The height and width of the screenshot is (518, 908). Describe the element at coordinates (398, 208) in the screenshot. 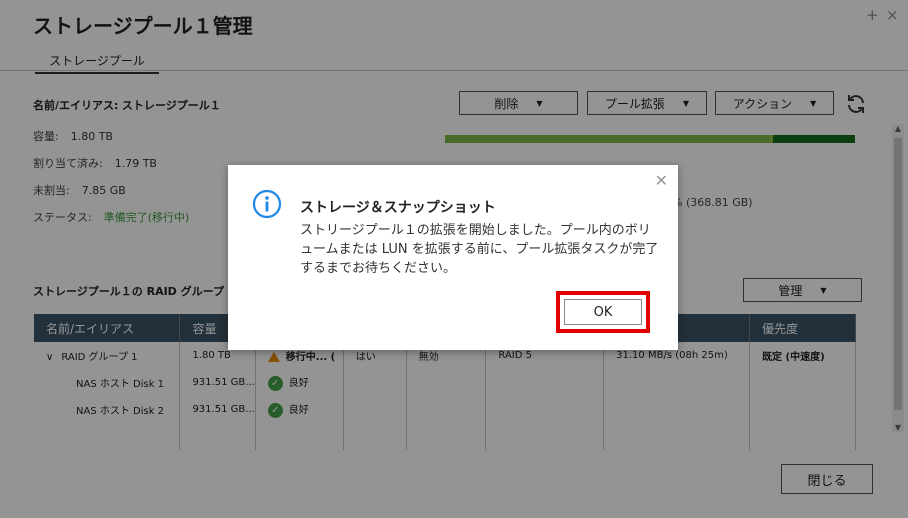

I see `dialog-title: ストレージ＆スナップショット` at that location.